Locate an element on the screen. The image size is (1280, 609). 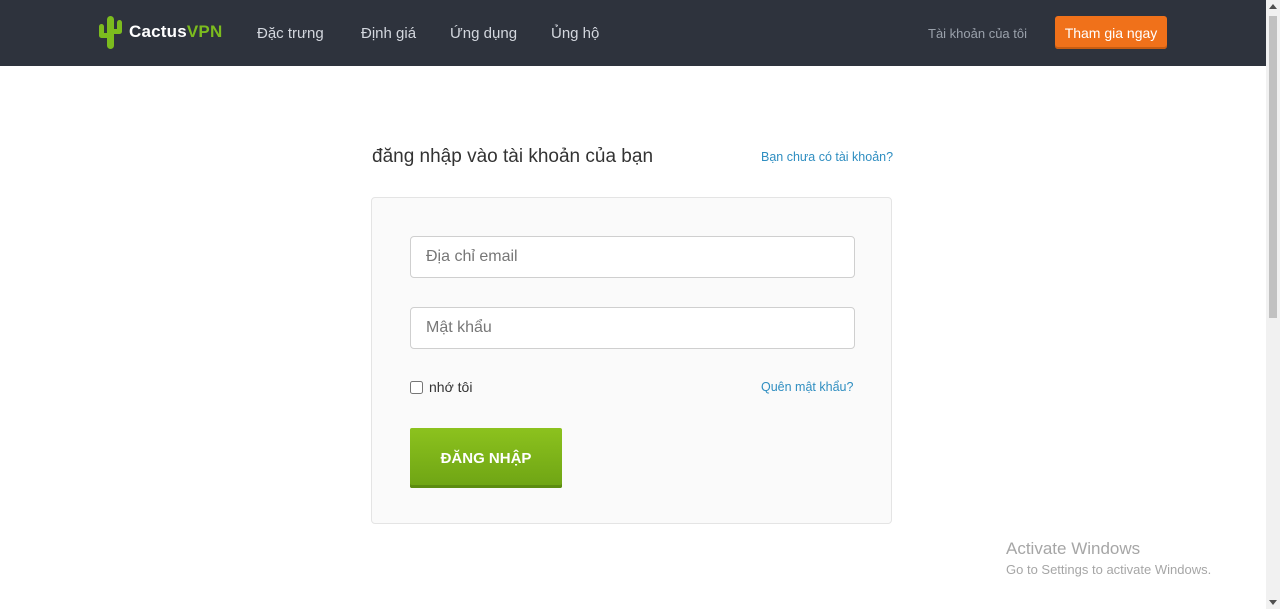
nav-item-features: Đặc trưng is located at coordinates (290, 33).